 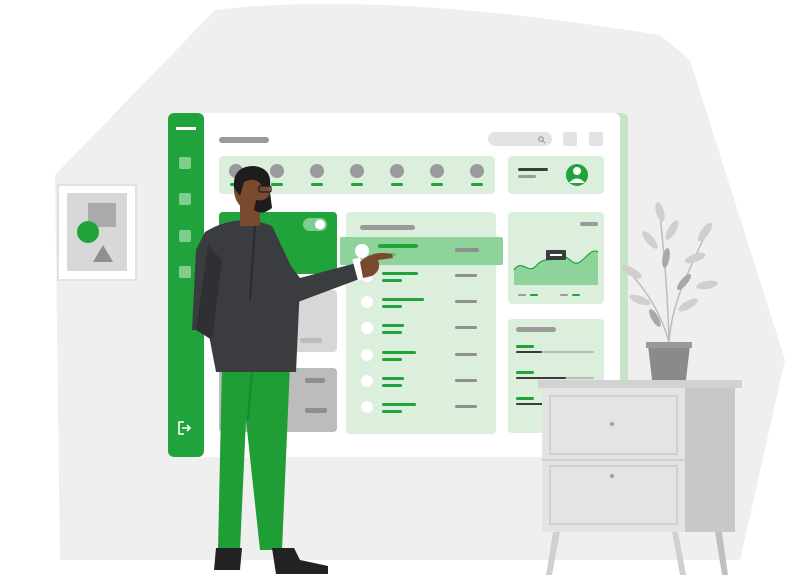 What do you see at coordinates (244, 140) in the screenshot?
I see `page-title` at bounding box center [244, 140].